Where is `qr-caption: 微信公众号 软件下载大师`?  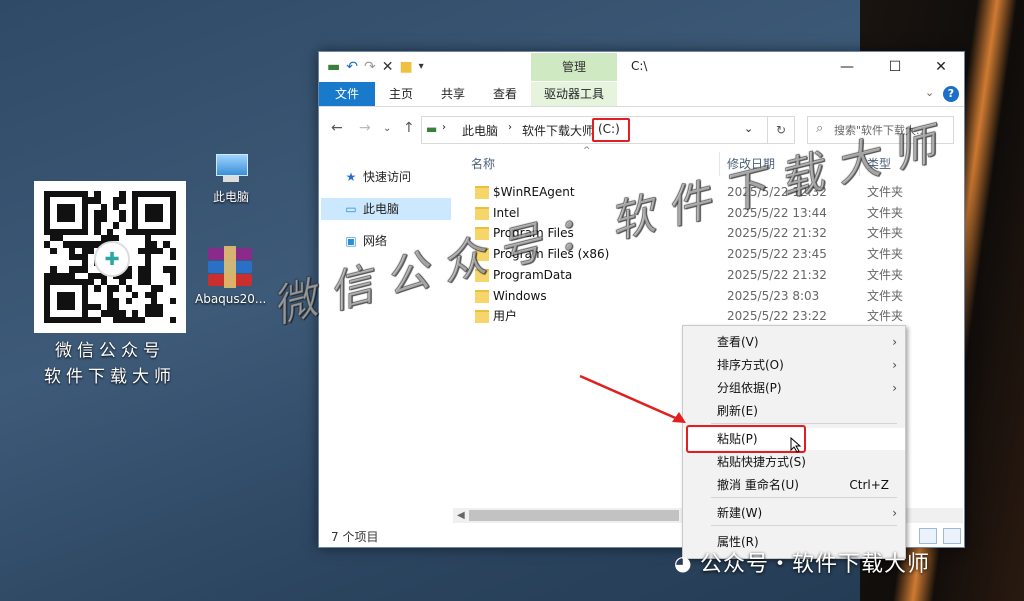
qr-caption: 微信公众号 软件下载大师 is located at coordinates (110, 364).